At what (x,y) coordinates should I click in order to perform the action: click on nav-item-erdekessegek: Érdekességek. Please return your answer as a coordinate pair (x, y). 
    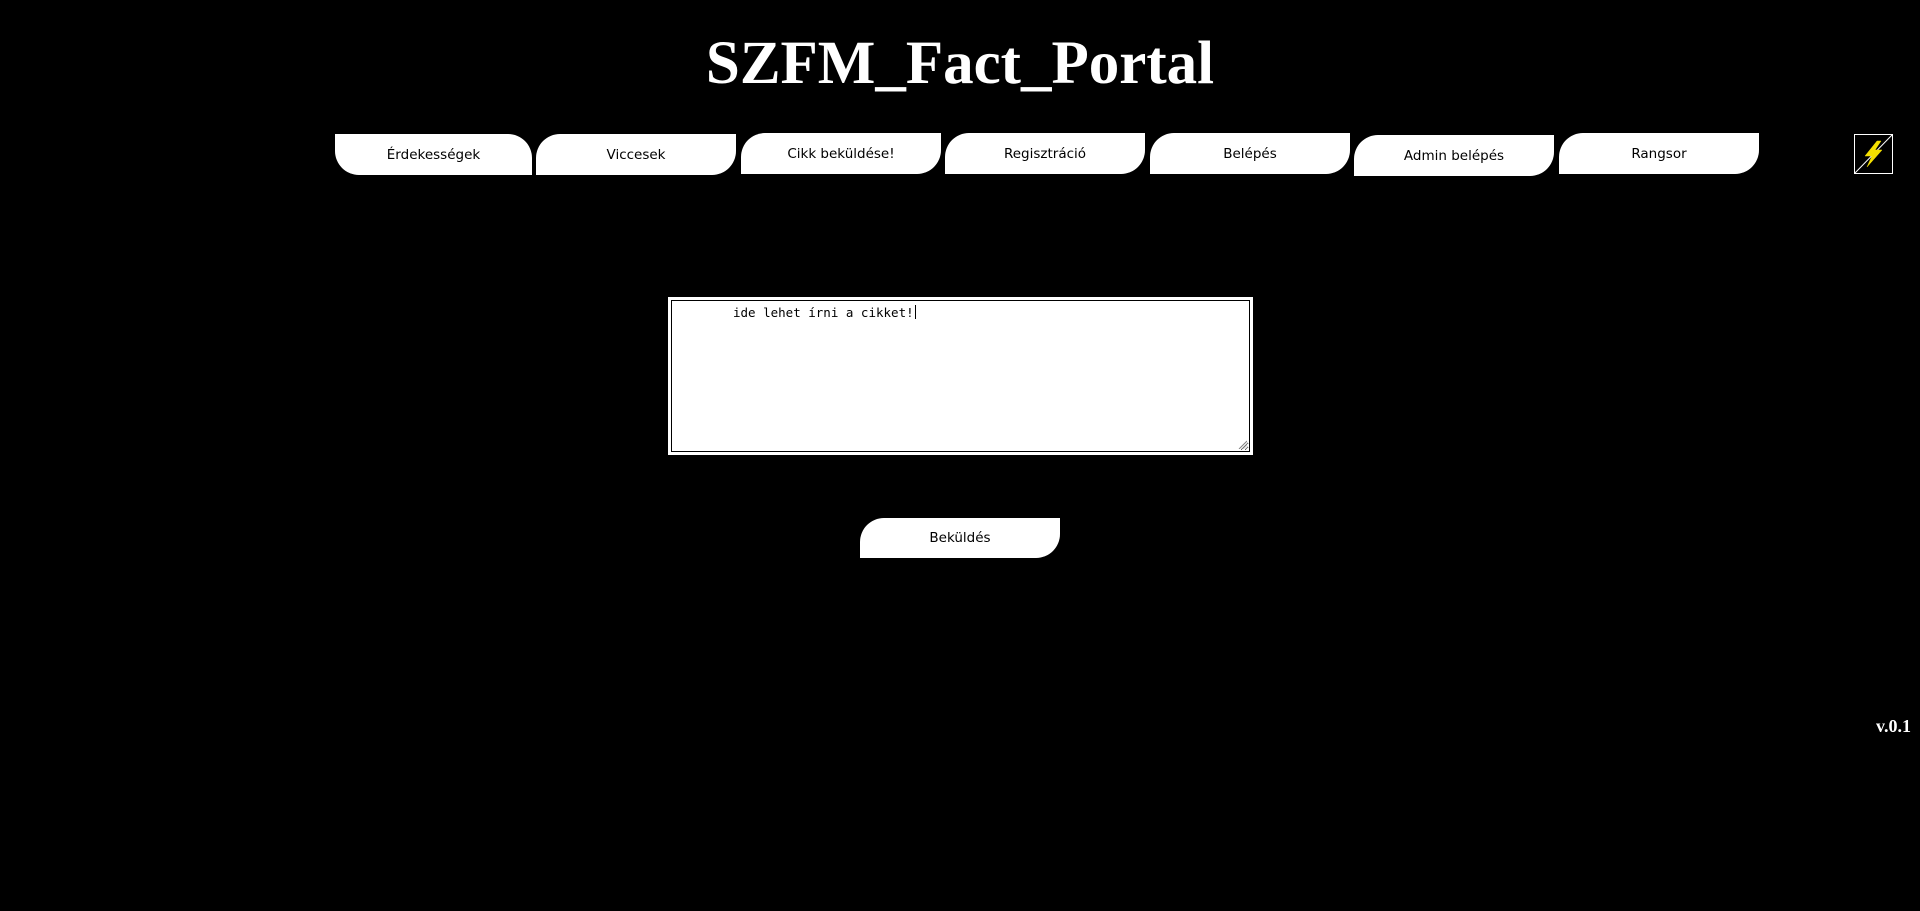
    Looking at the image, I should click on (433, 154).